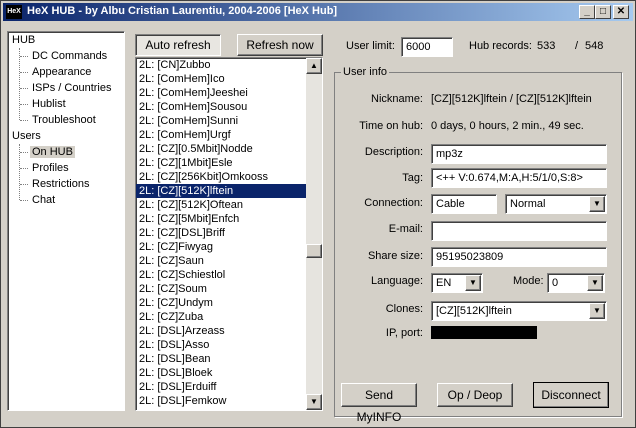  I want to click on description-field: mp3z, so click(519, 154).